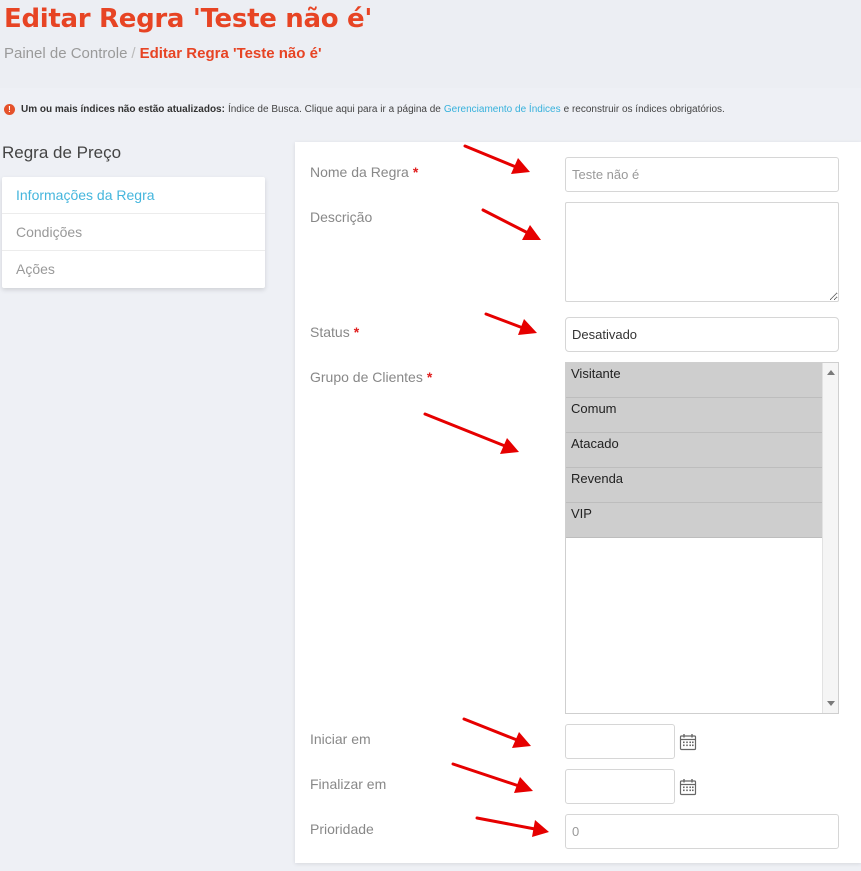  What do you see at coordinates (65, 53) in the screenshot?
I see `breadcrumb-home: Painel de Controle` at bounding box center [65, 53].